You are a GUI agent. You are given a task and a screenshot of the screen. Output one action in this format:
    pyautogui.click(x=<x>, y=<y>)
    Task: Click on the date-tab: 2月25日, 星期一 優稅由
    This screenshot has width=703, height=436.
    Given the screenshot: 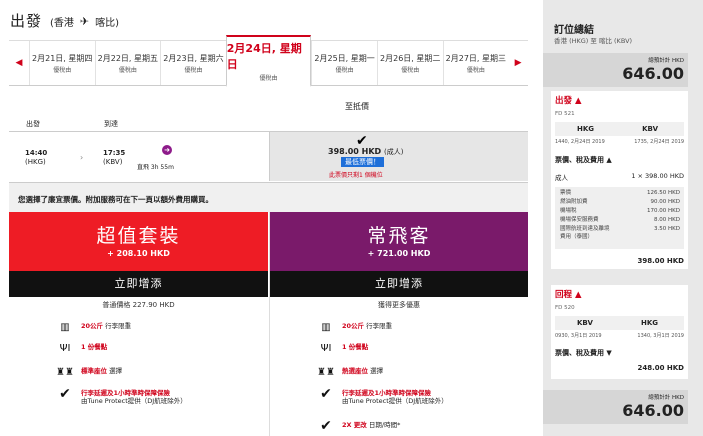 What is the action you would take?
    pyautogui.click(x=344, y=63)
    